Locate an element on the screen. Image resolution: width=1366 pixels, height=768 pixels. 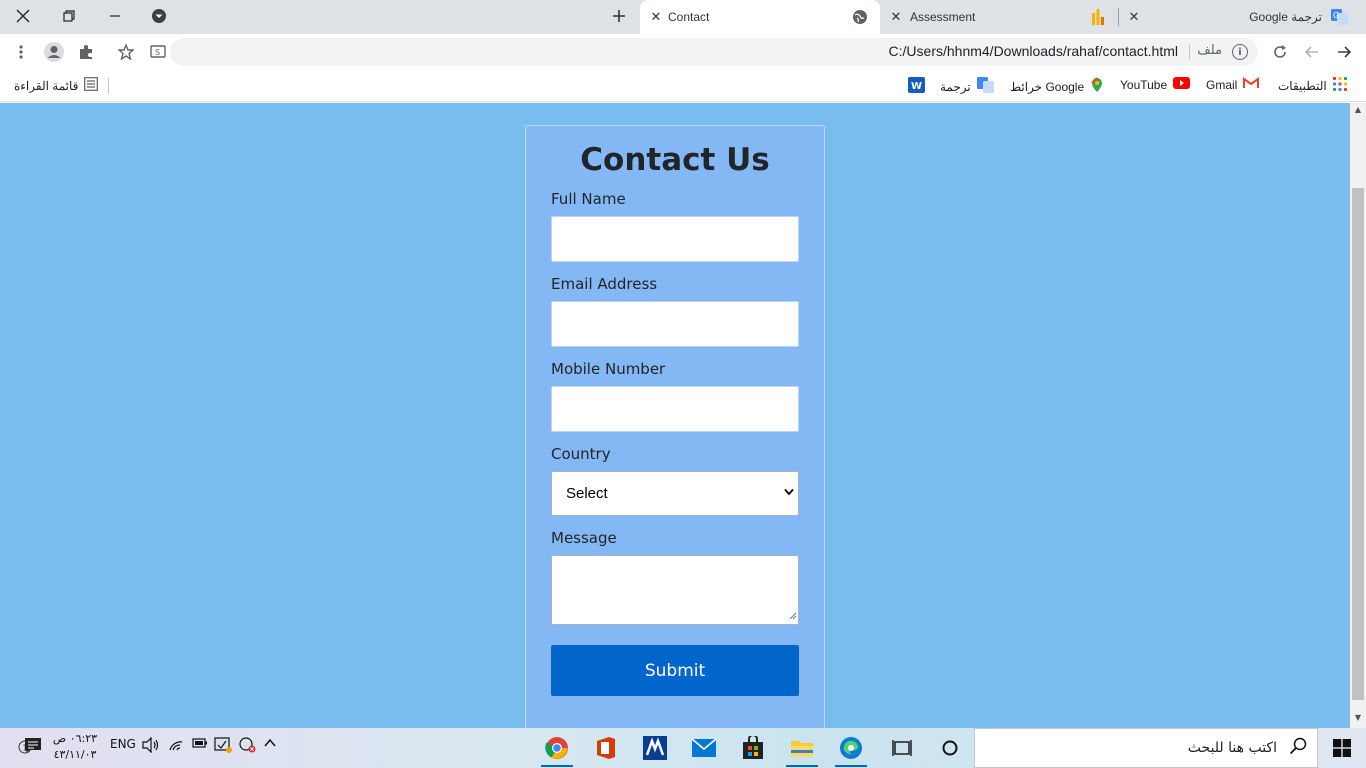
email-label: Email Address is located at coordinates (604, 284).